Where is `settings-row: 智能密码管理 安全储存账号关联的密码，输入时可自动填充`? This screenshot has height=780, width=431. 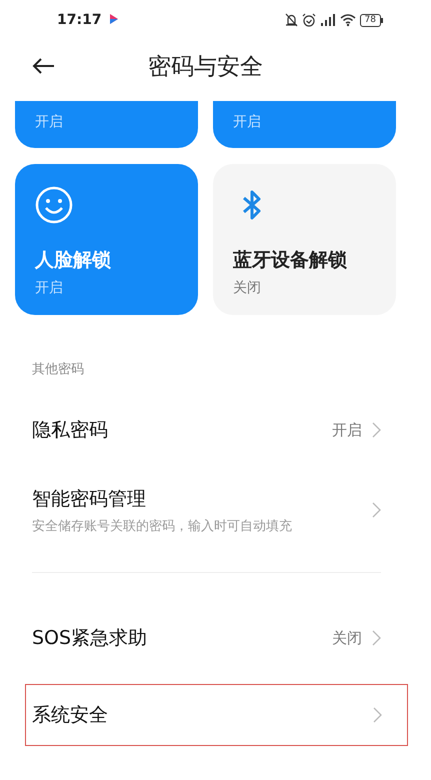
settings-row: 智能密码管理 安全储存账号关联的密码，输入时可自动填充 is located at coordinates (215, 510).